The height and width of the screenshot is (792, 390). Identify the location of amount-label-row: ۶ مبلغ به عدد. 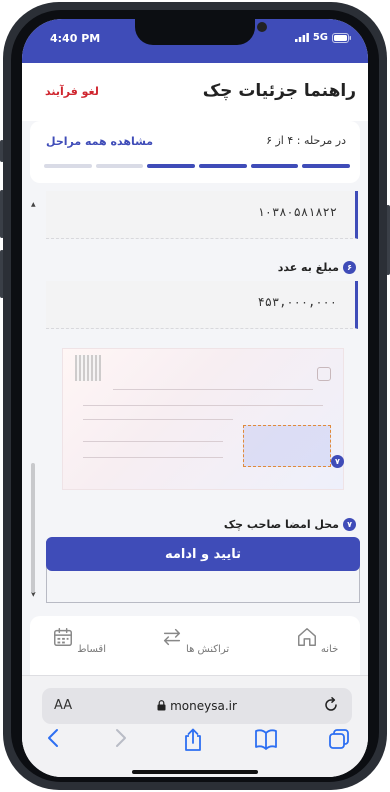
(317, 267).